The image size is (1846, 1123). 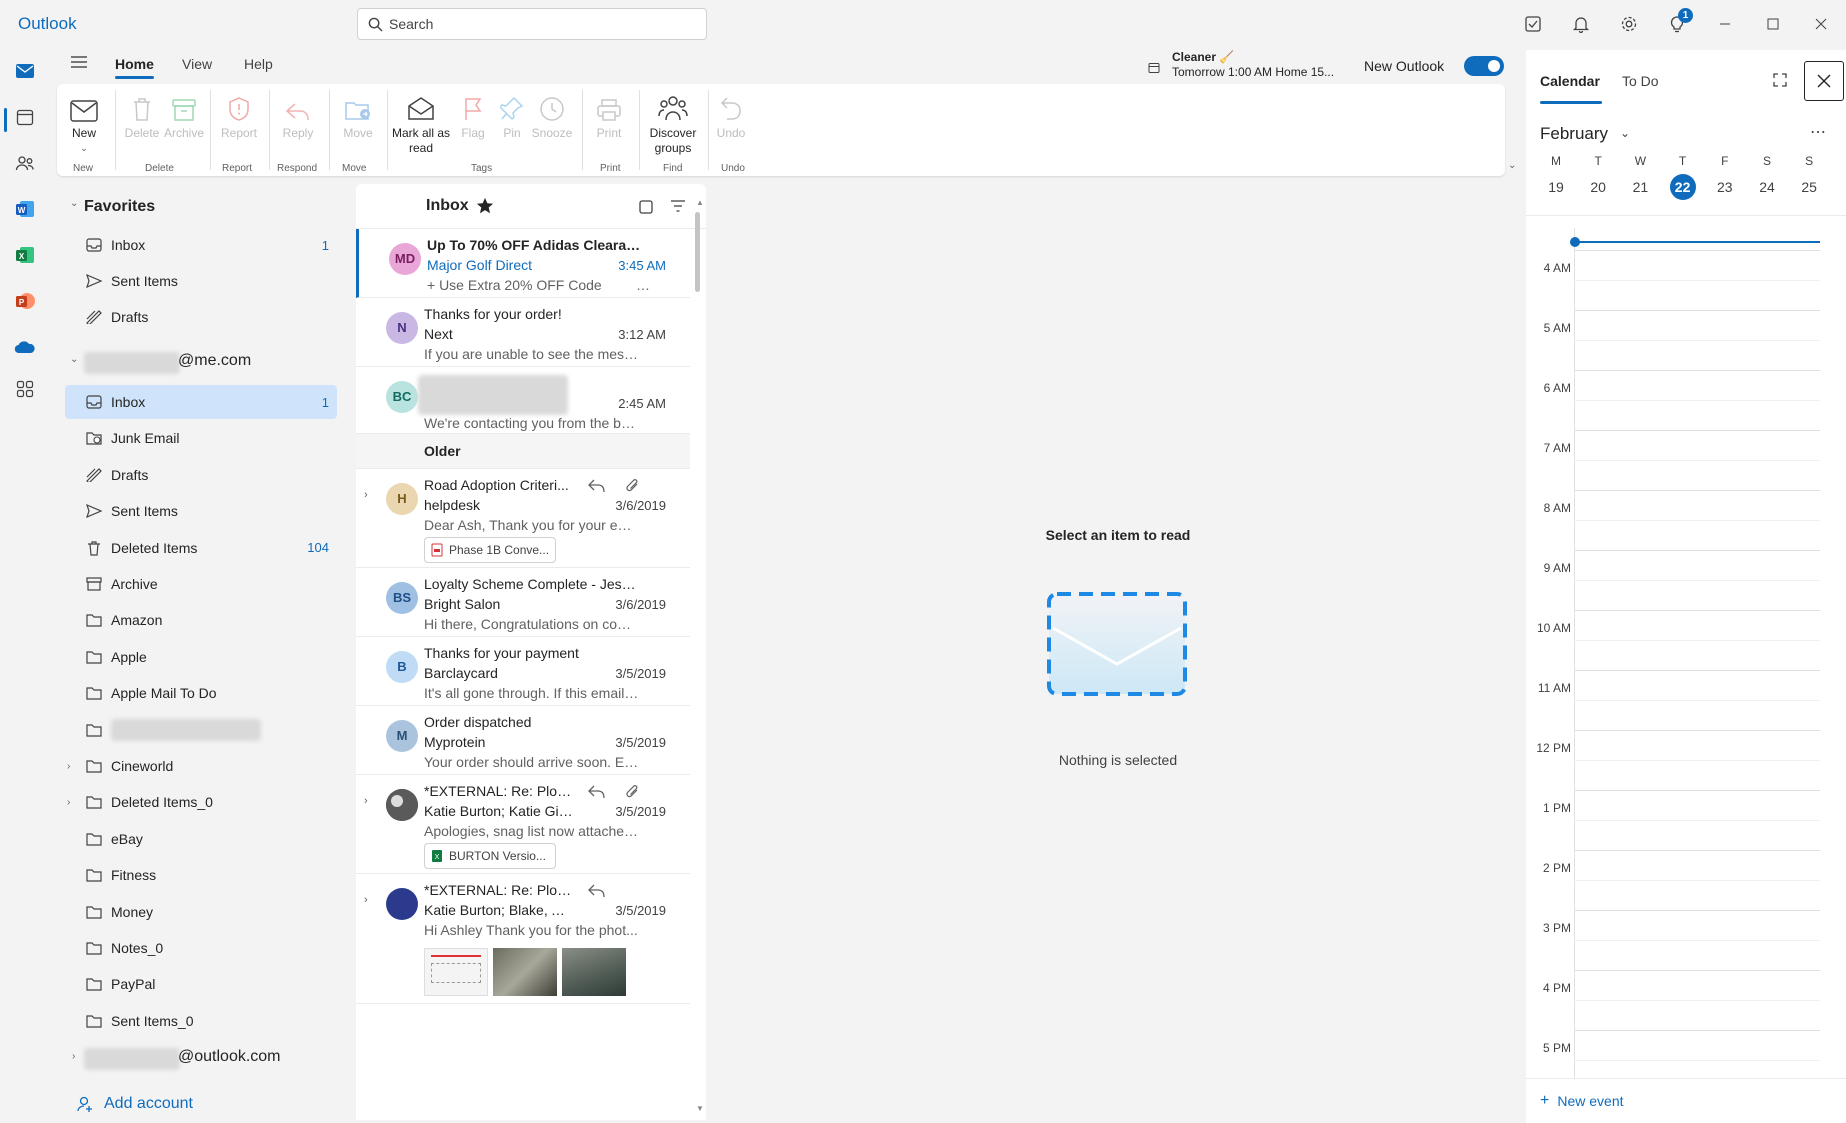 What do you see at coordinates (201, 948) in the screenshot?
I see `folder-item: Notes_0` at bounding box center [201, 948].